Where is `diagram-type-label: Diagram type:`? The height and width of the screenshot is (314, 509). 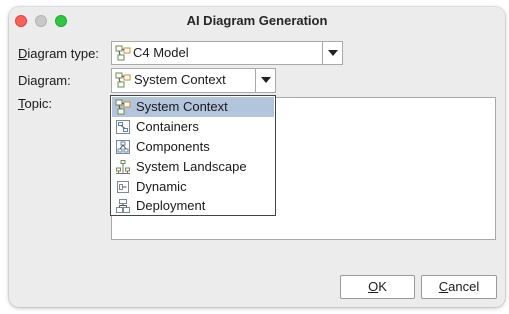 diagram-type-label: Diagram type: is located at coordinates (58, 53).